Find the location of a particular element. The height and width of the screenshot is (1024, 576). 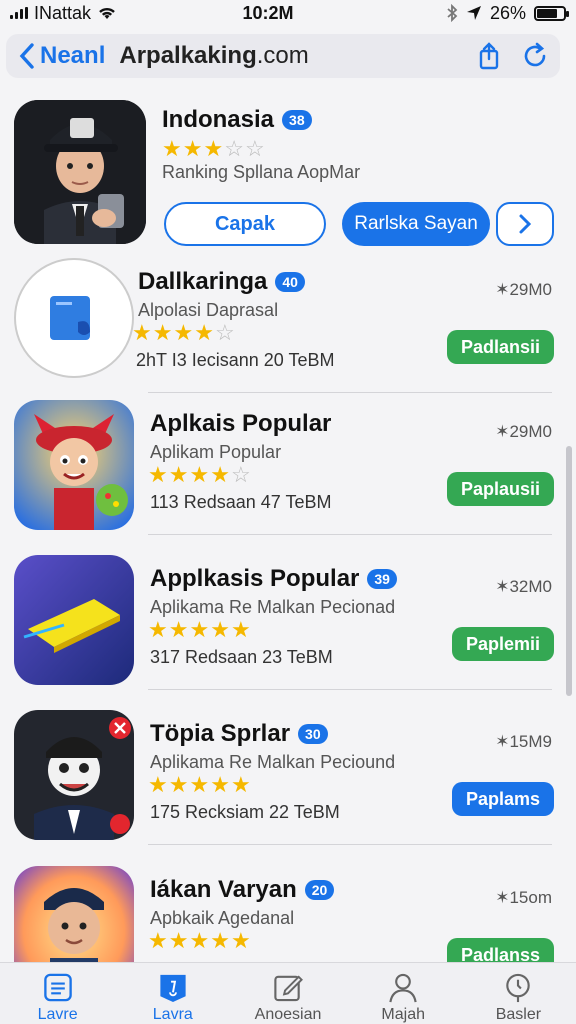

location-icon is located at coordinates (473, 13).